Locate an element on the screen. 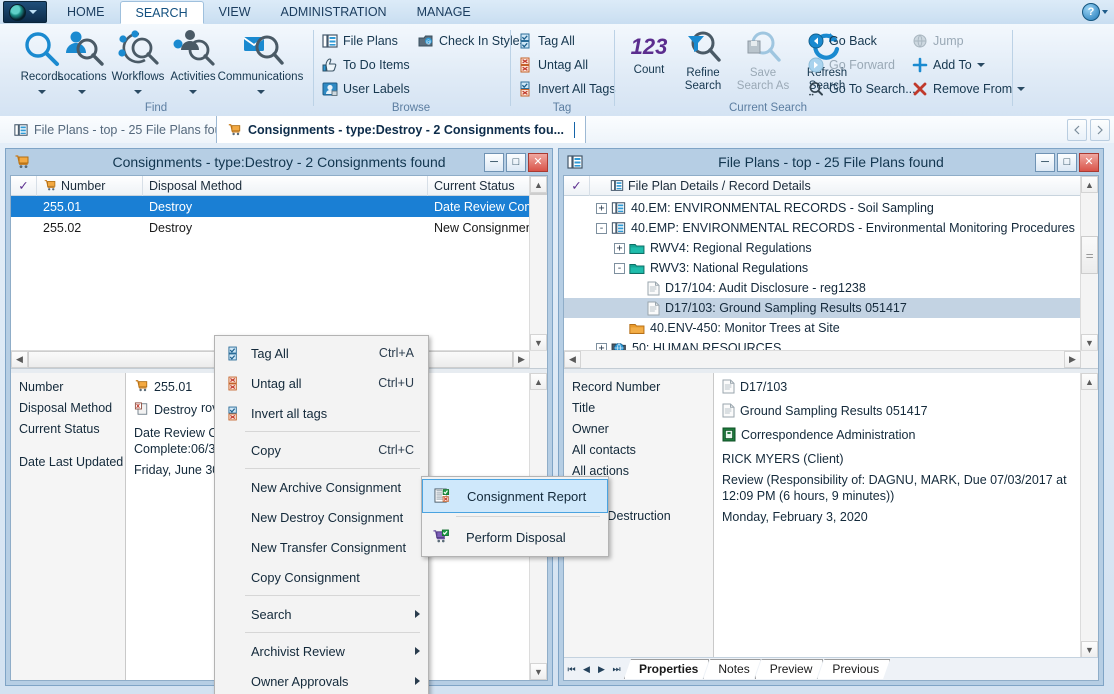 The width and height of the screenshot is (1114, 694). doc-tab-prev-button is located at coordinates (1077, 130).